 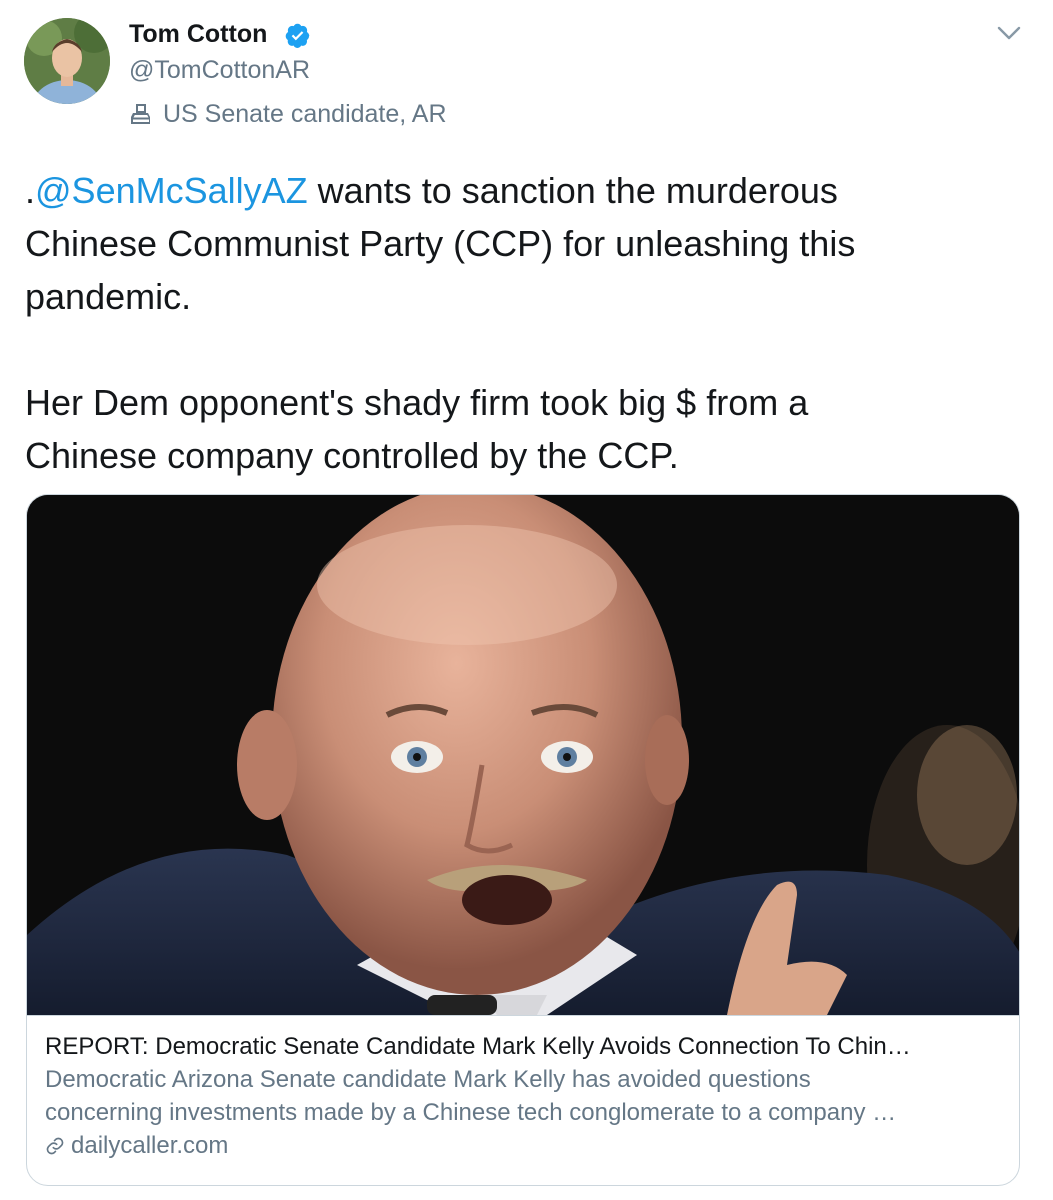 I want to click on link-icon, so click(x=55, y=1145).